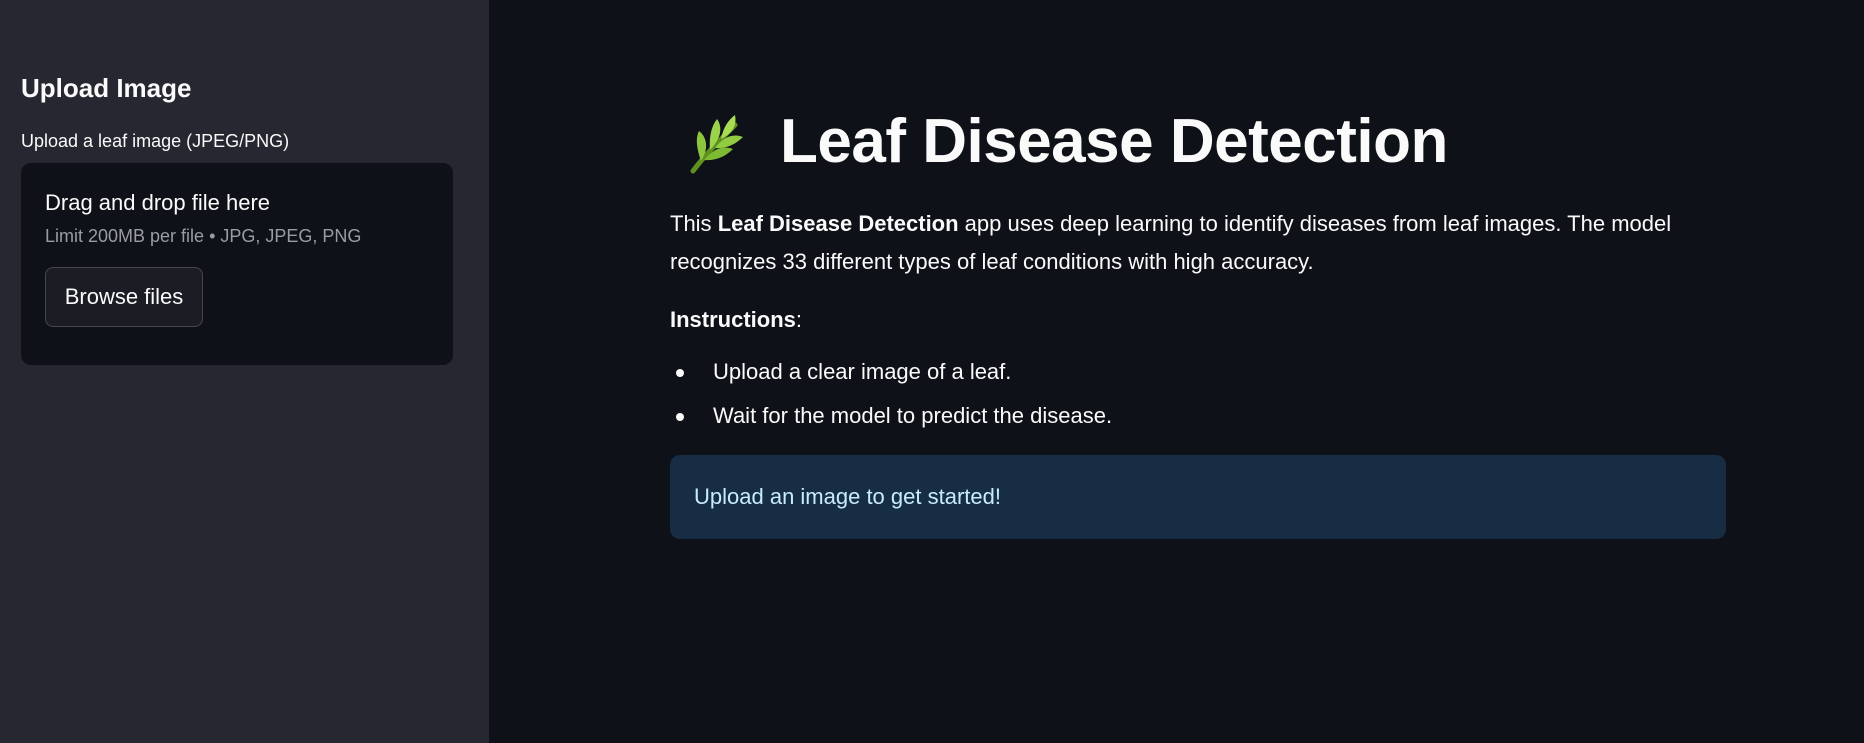 The height and width of the screenshot is (743, 1864). What do you see at coordinates (155, 141) in the screenshot?
I see `file-uploader-label: Upload a leaf image (JPEG/PNG)` at bounding box center [155, 141].